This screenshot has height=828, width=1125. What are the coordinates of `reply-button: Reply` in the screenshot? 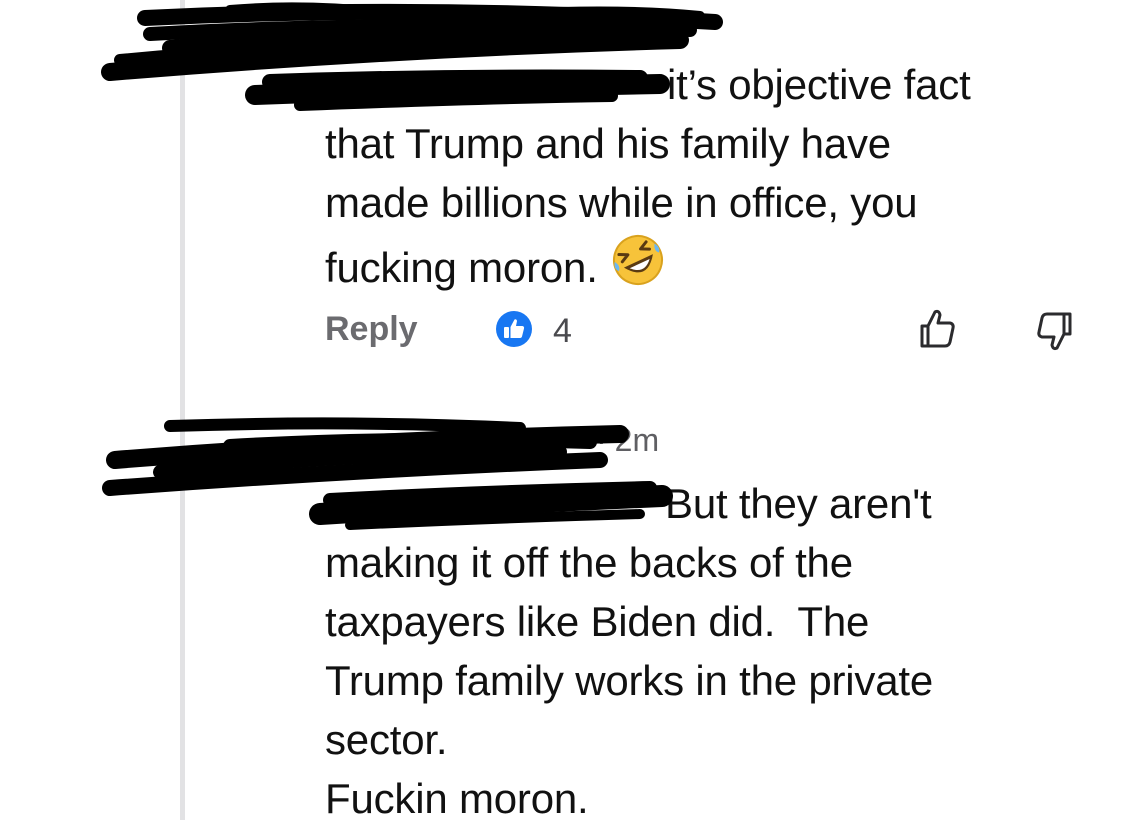 It's located at (371, 329).